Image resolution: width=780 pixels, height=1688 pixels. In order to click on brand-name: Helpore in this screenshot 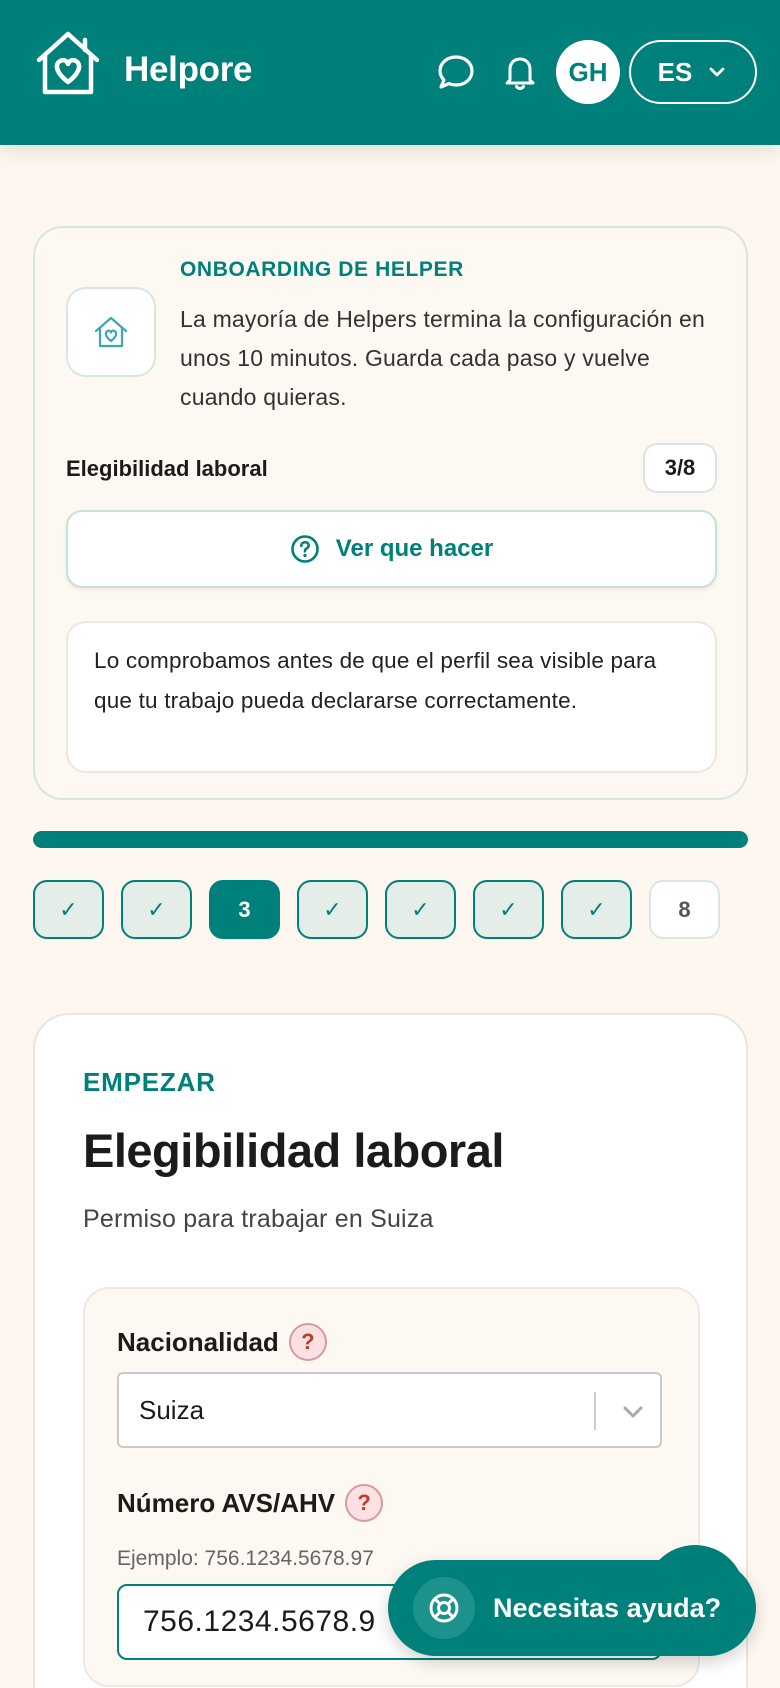, I will do `click(188, 69)`.